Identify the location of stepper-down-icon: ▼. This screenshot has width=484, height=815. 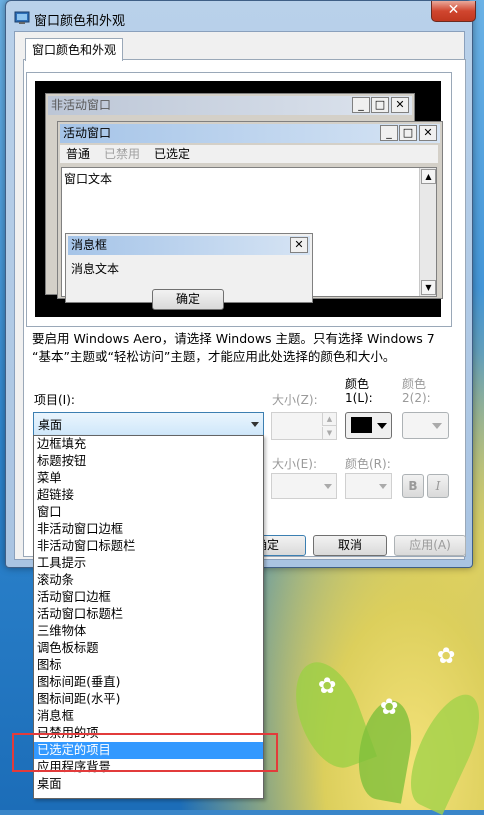
(329, 433).